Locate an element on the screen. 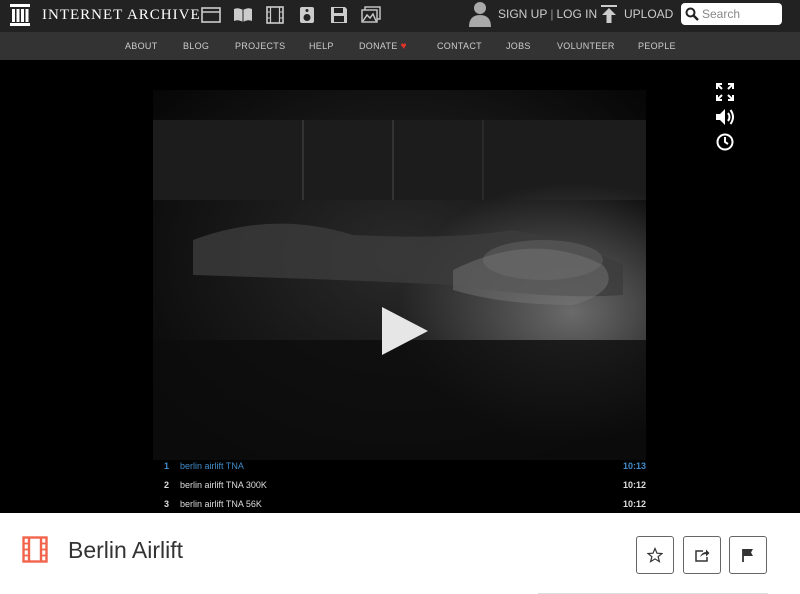 The width and height of the screenshot is (800, 594). search-icon is located at coordinates (692, 14).